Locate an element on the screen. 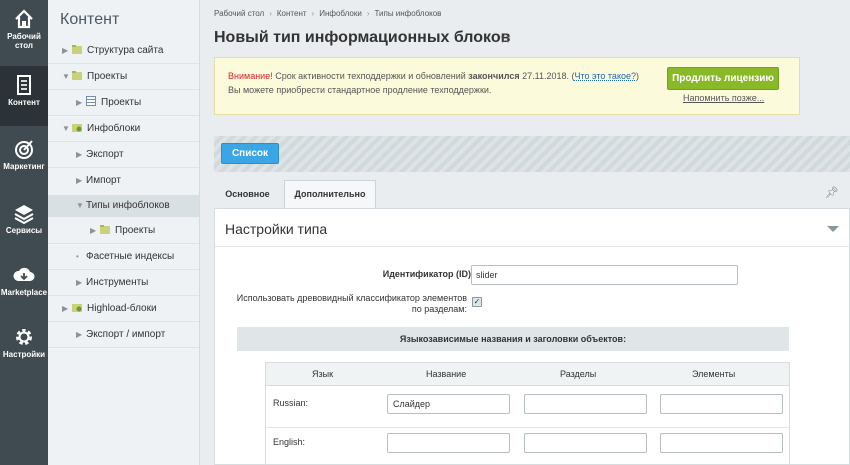  tree-item-import: ▶ Импорт is located at coordinates (98, 181).